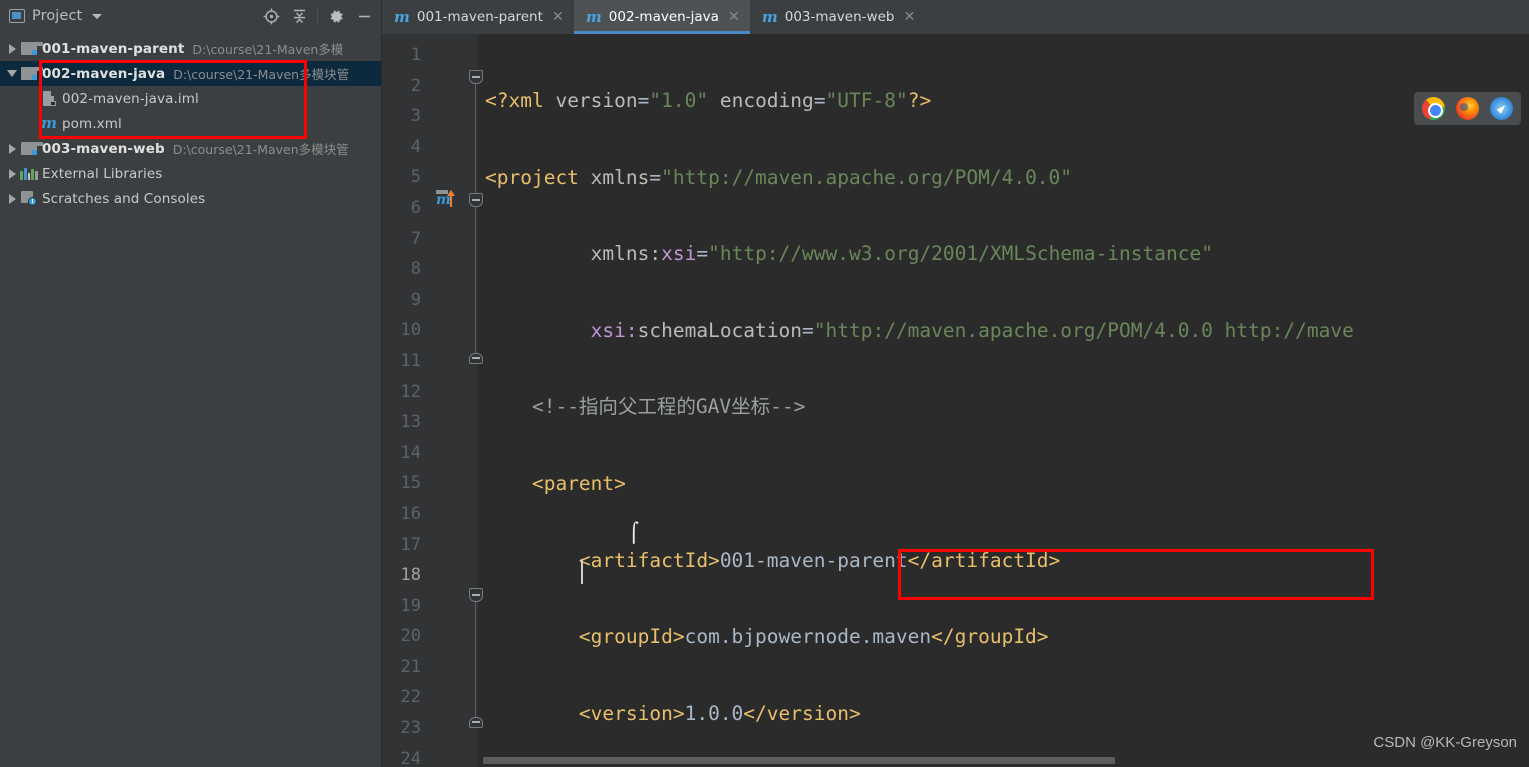 The height and width of the screenshot is (767, 1529). What do you see at coordinates (410, 360) in the screenshot?
I see `line-number: 11` at bounding box center [410, 360].